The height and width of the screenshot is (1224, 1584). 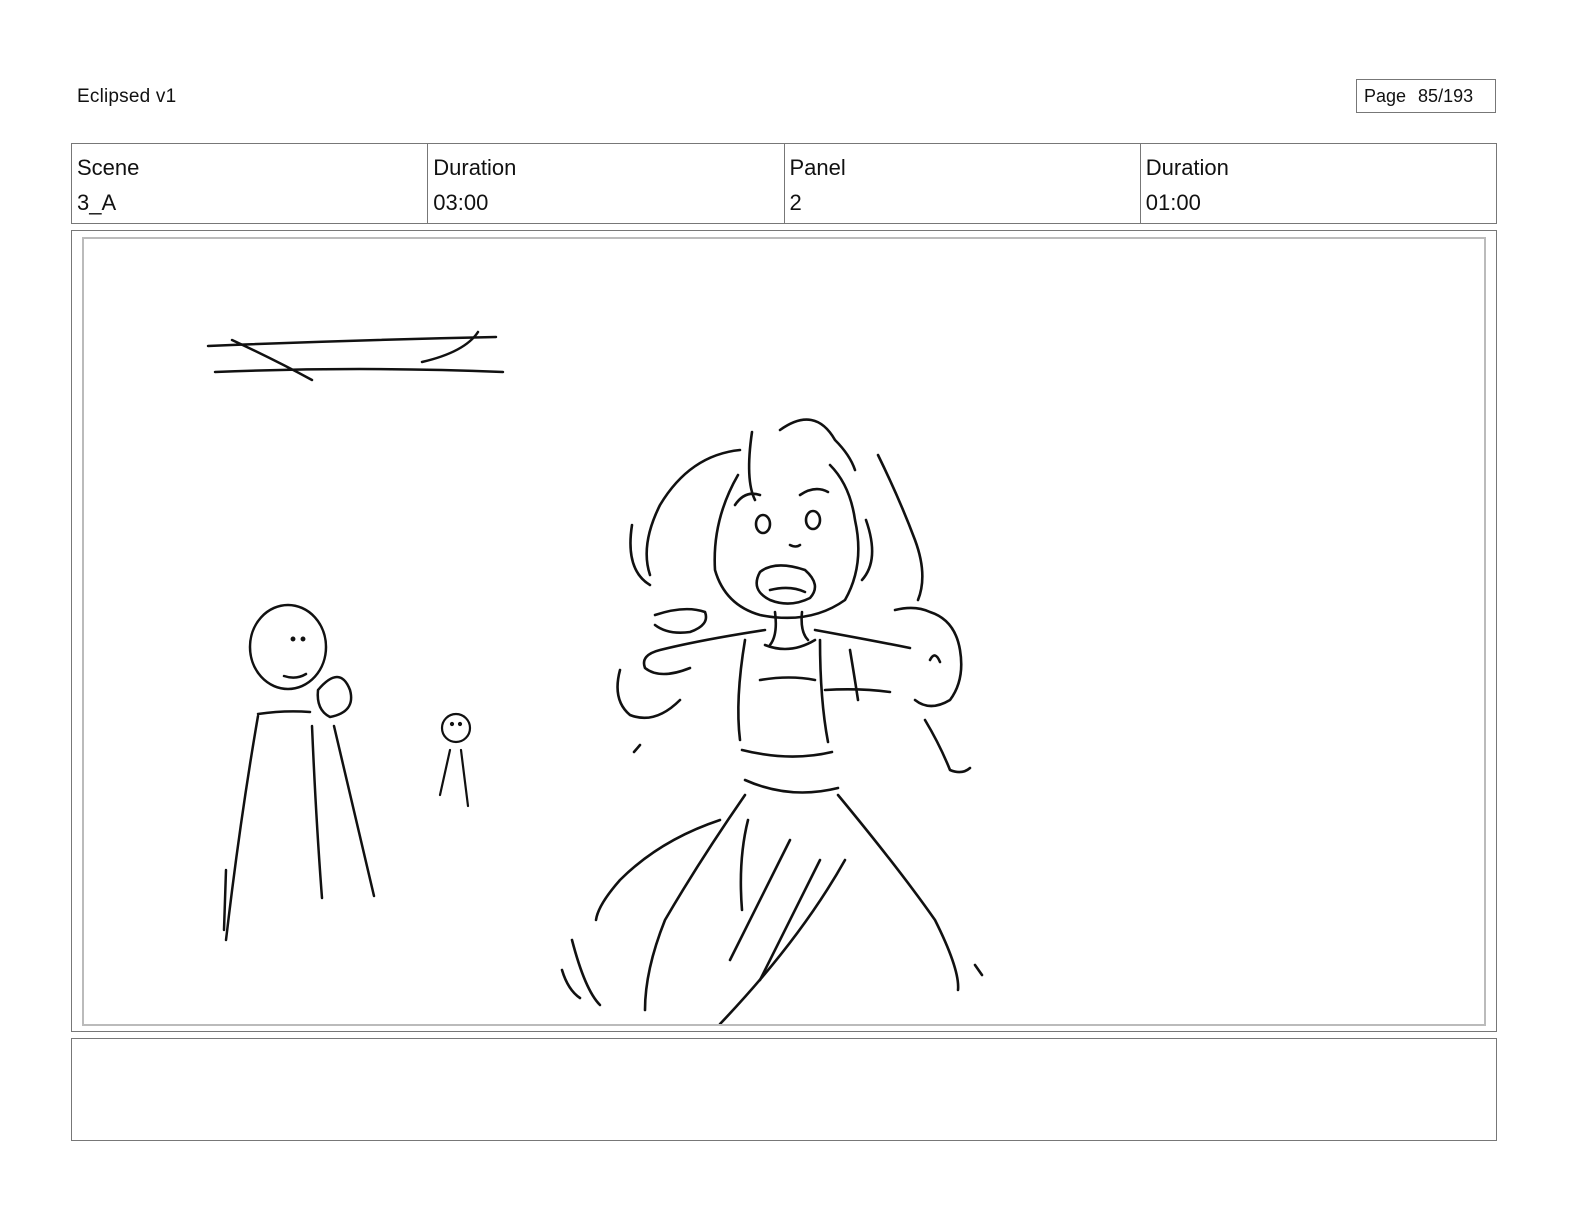 I want to click on background-figure-small, so click(x=455, y=760).